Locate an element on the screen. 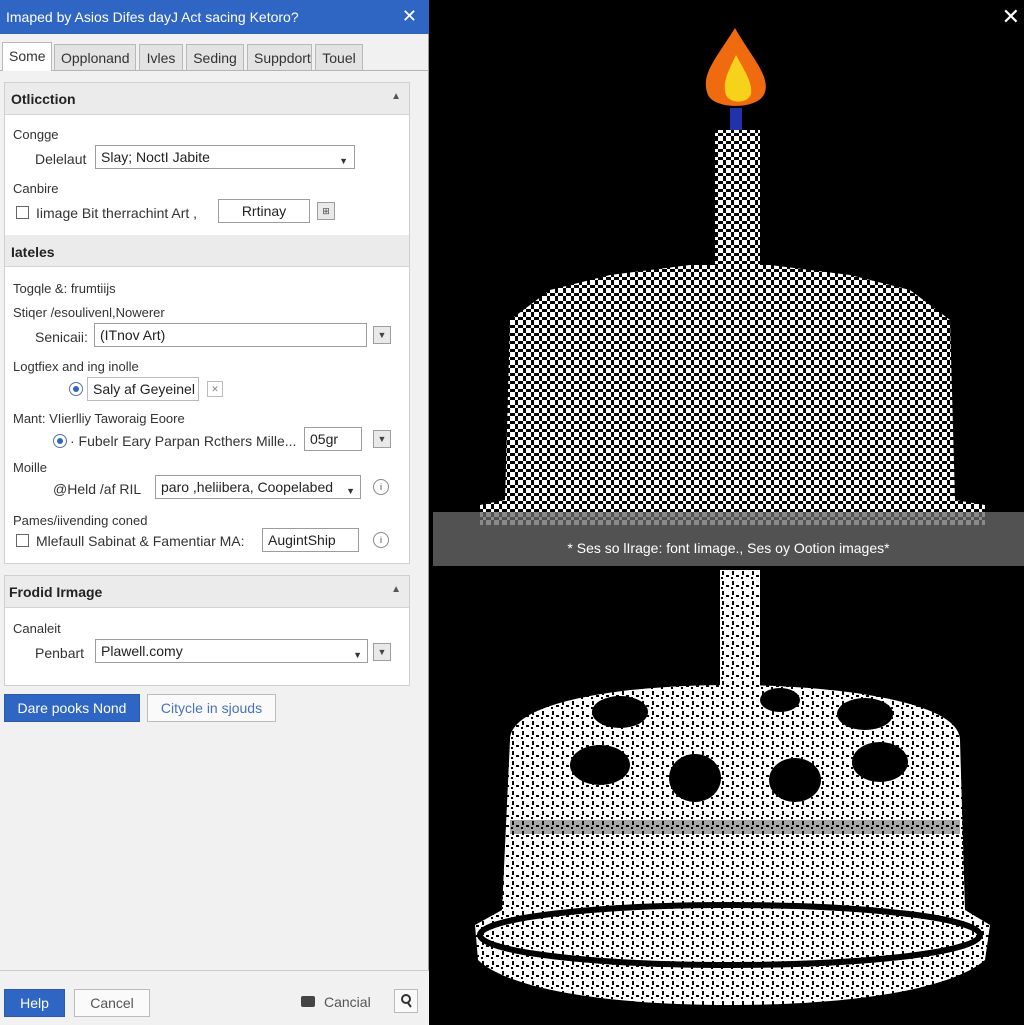 Image resolution: width=1024 pixels, height=1025 pixels. held-select: paro ,heliibera, Coopelabed ▼ is located at coordinates (258, 487).